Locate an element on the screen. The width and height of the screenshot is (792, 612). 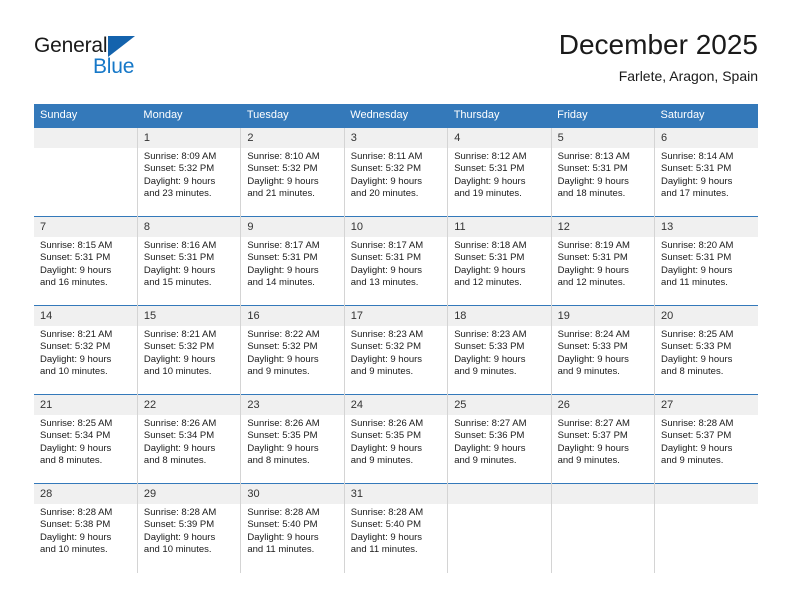
daylight-duration-line2: and 10 minutes. is located at coordinates (177, 550).